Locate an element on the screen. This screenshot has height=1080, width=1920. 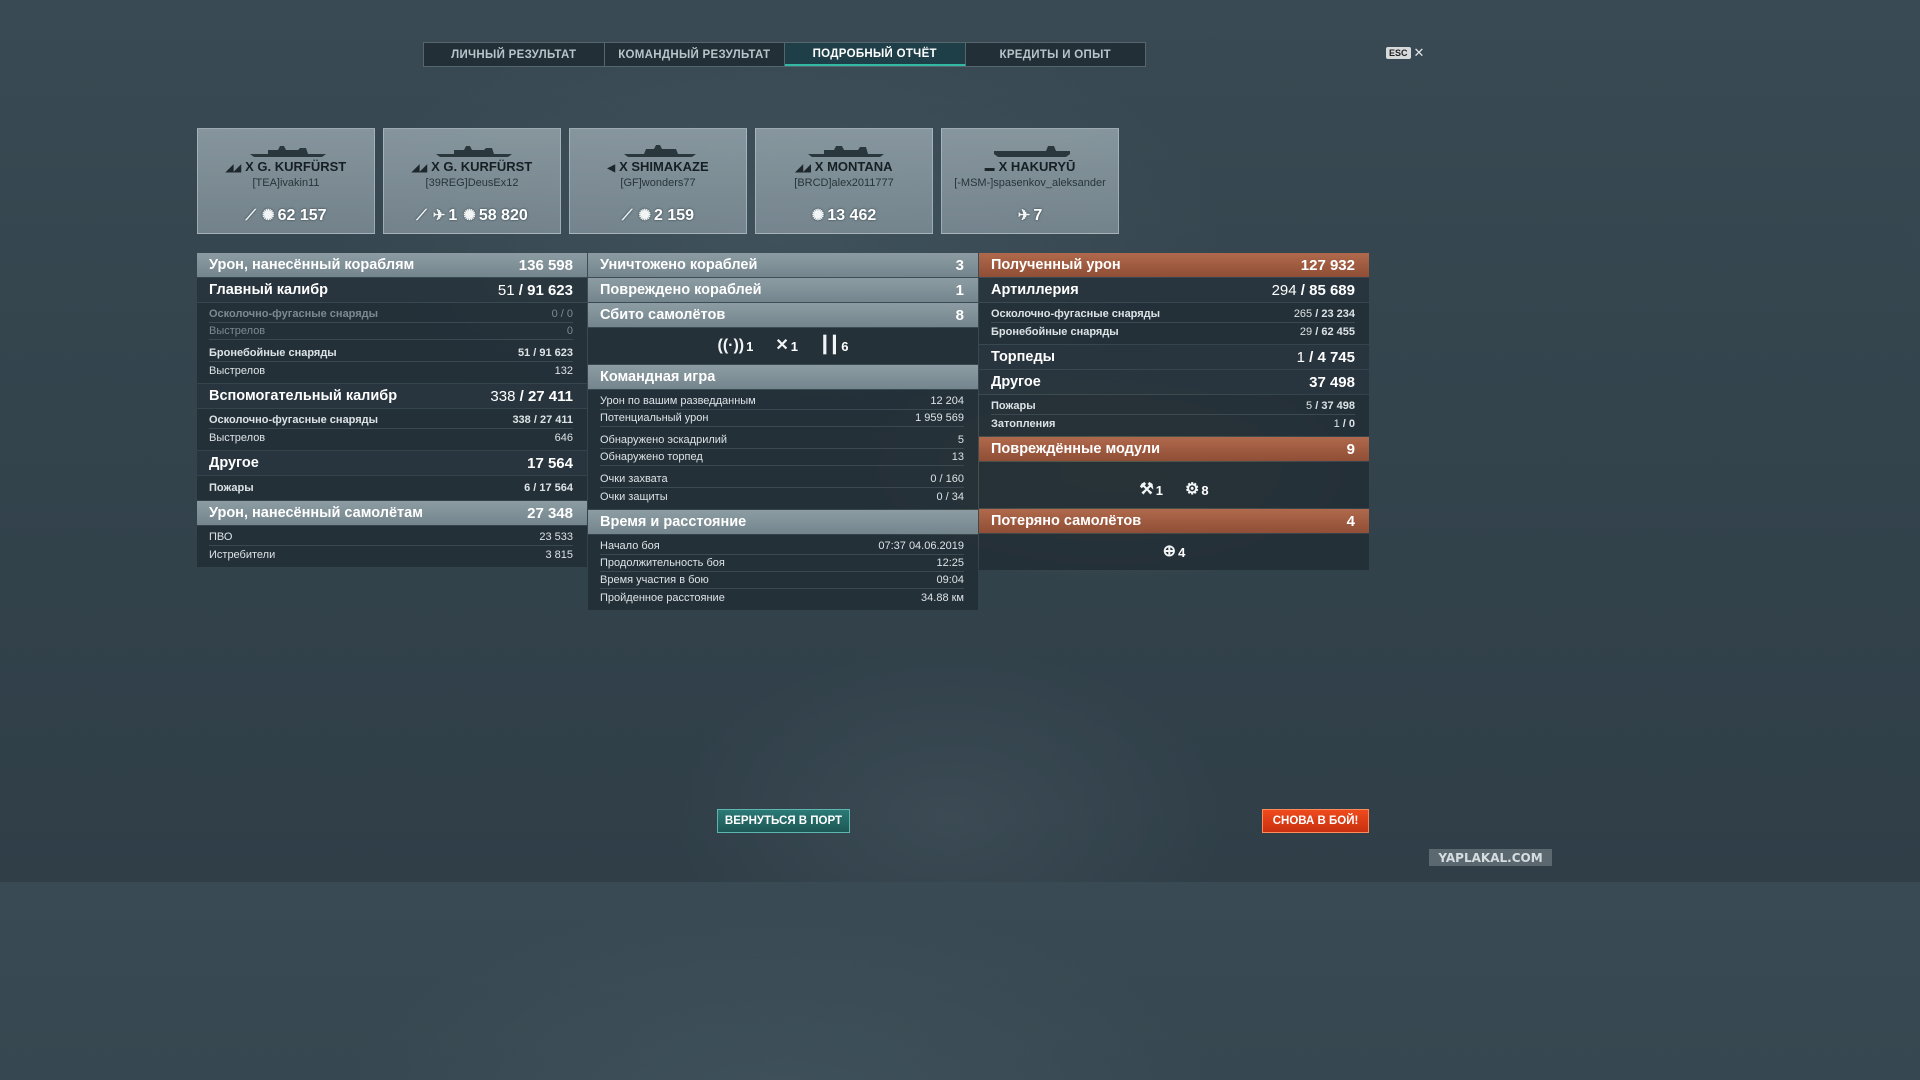
damage-to-ships-header: Урон, нанесённый кораблям 136 598 is located at coordinates (392, 265).